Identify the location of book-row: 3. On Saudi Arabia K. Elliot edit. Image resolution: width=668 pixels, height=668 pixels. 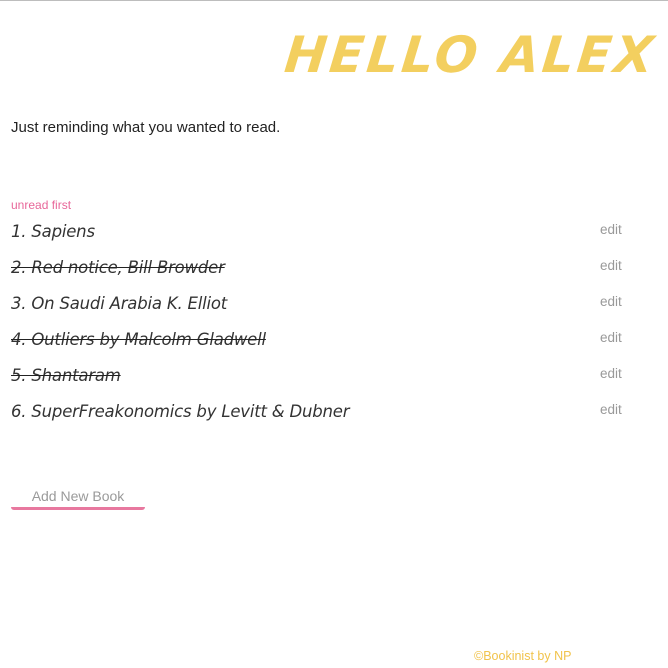
(334, 308).